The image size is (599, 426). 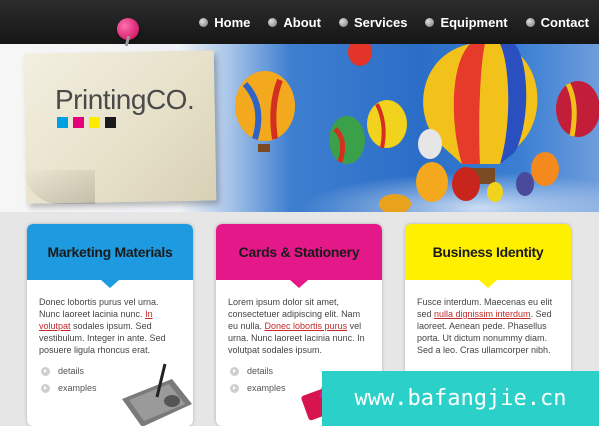 I want to click on balloon-mid, so click(x=432, y=182).